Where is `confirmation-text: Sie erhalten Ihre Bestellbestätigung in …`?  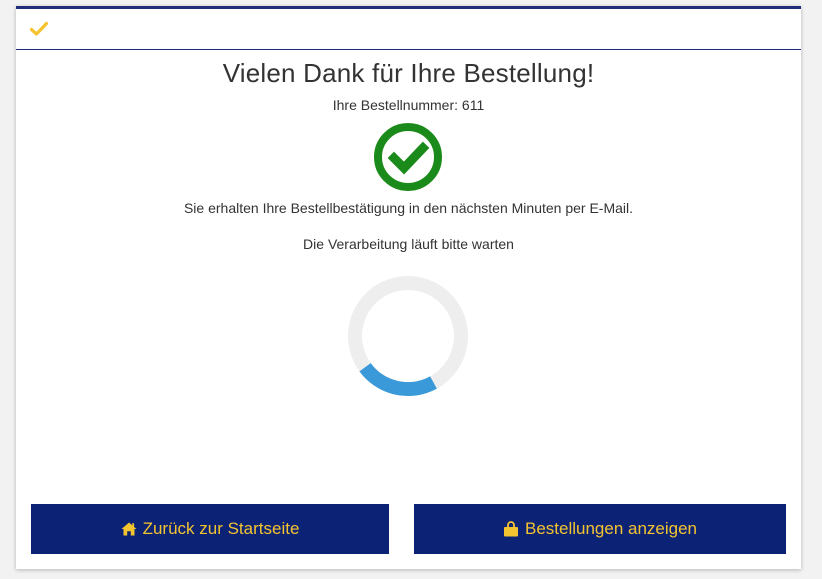
confirmation-text: Sie erhalten Ihre Bestellbestätigung in … is located at coordinates (408, 208).